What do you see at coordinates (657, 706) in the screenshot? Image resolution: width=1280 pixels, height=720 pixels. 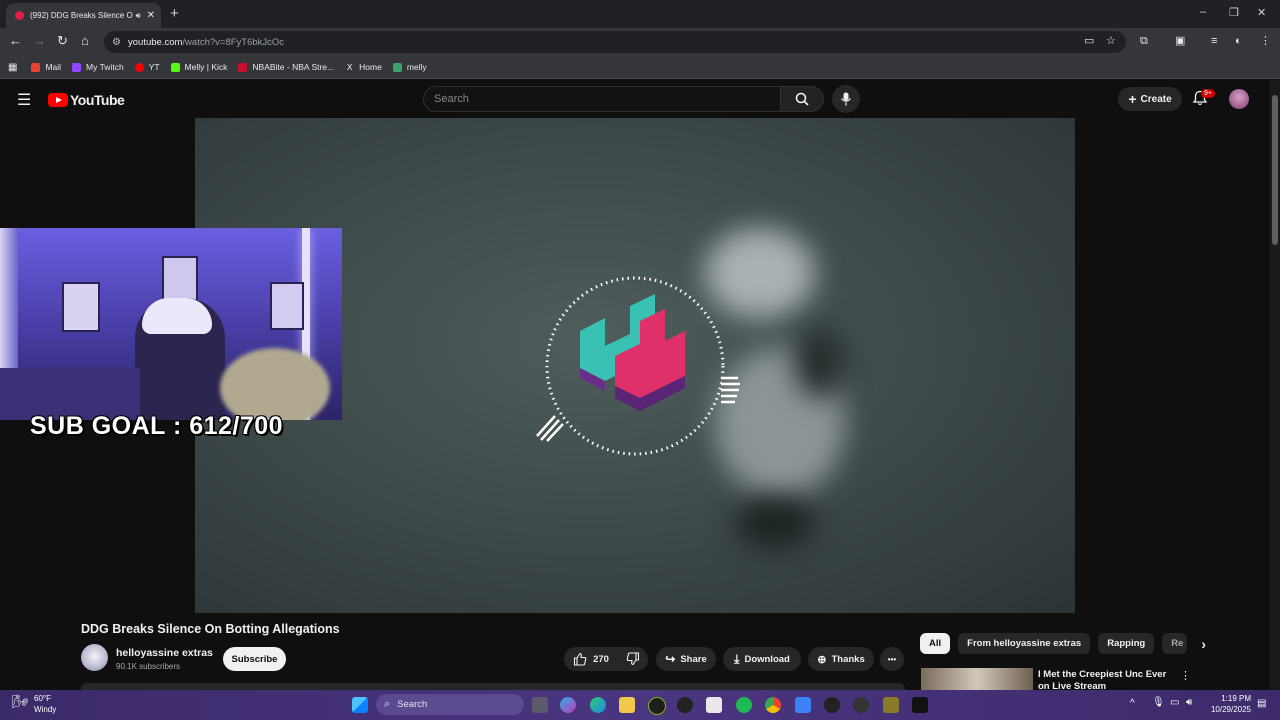 I see `xbox-icon` at bounding box center [657, 706].